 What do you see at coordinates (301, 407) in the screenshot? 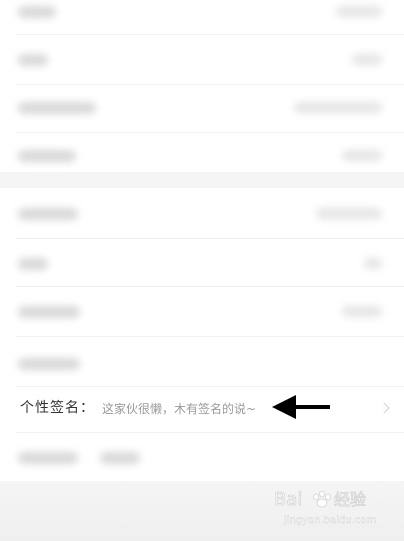
I see `arrow-left-icon` at bounding box center [301, 407].